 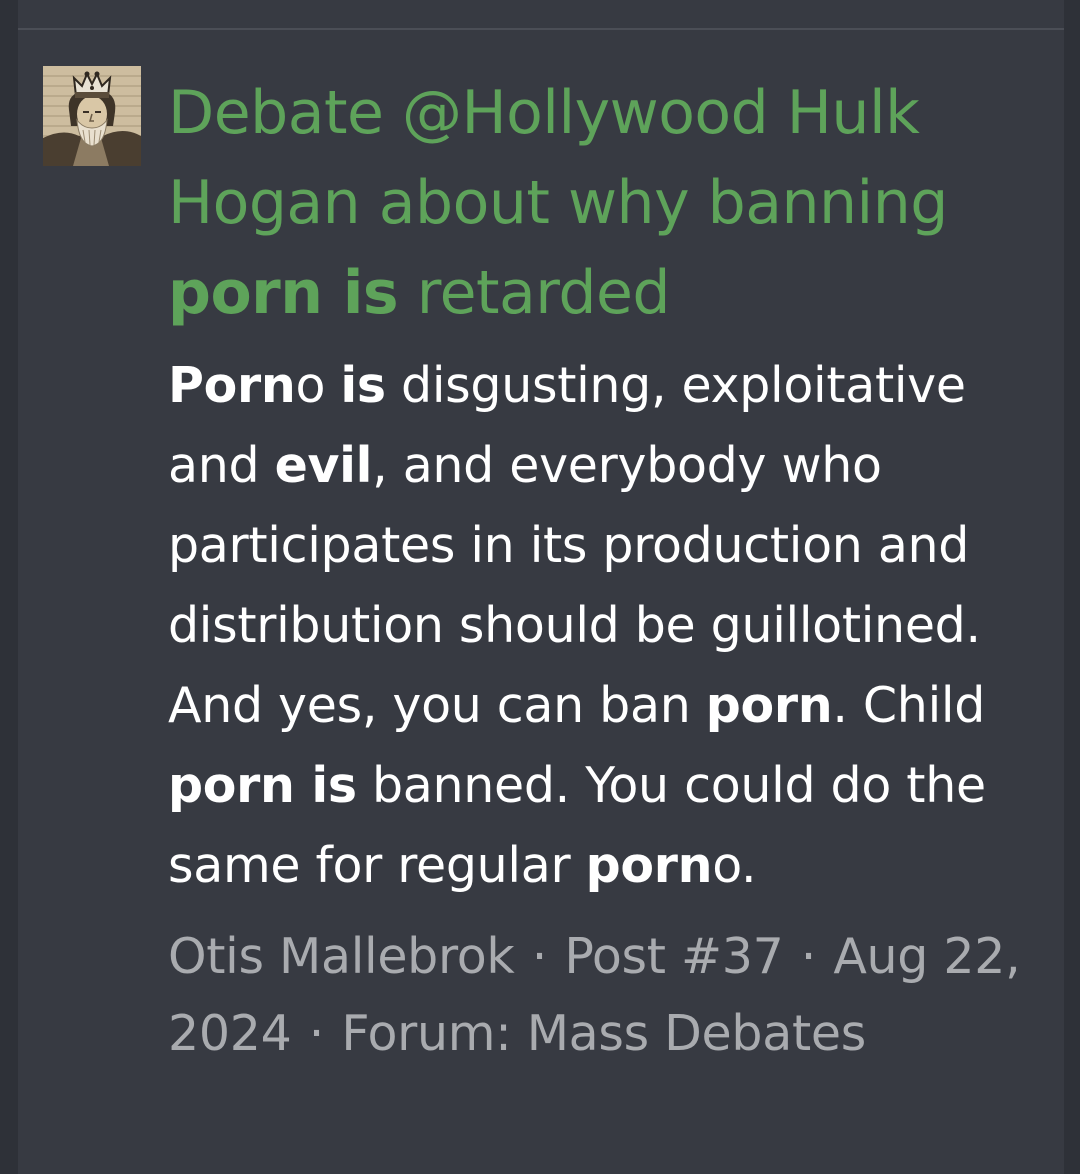 What do you see at coordinates (283, 293) in the screenshot?
I see `title-highlight: porn is` at bounding box center [283, 293].